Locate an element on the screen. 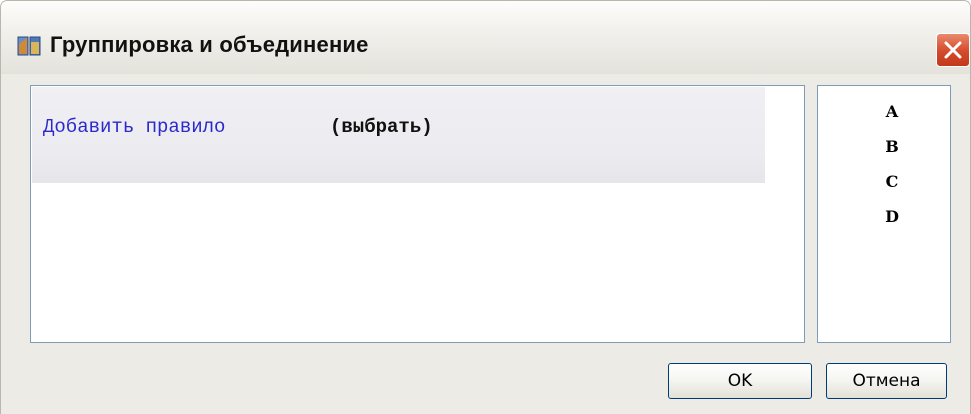  close-button is located at coordinates (953, 50).